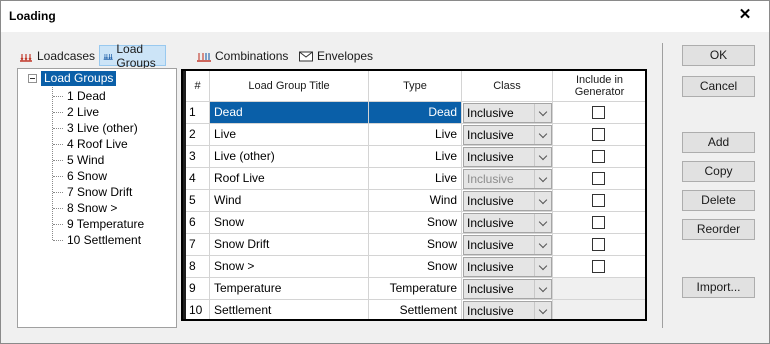 This screenshot has height=344, width=770. I want to click on table-row: 2 Live Live Inclusive, so click(415, 135).